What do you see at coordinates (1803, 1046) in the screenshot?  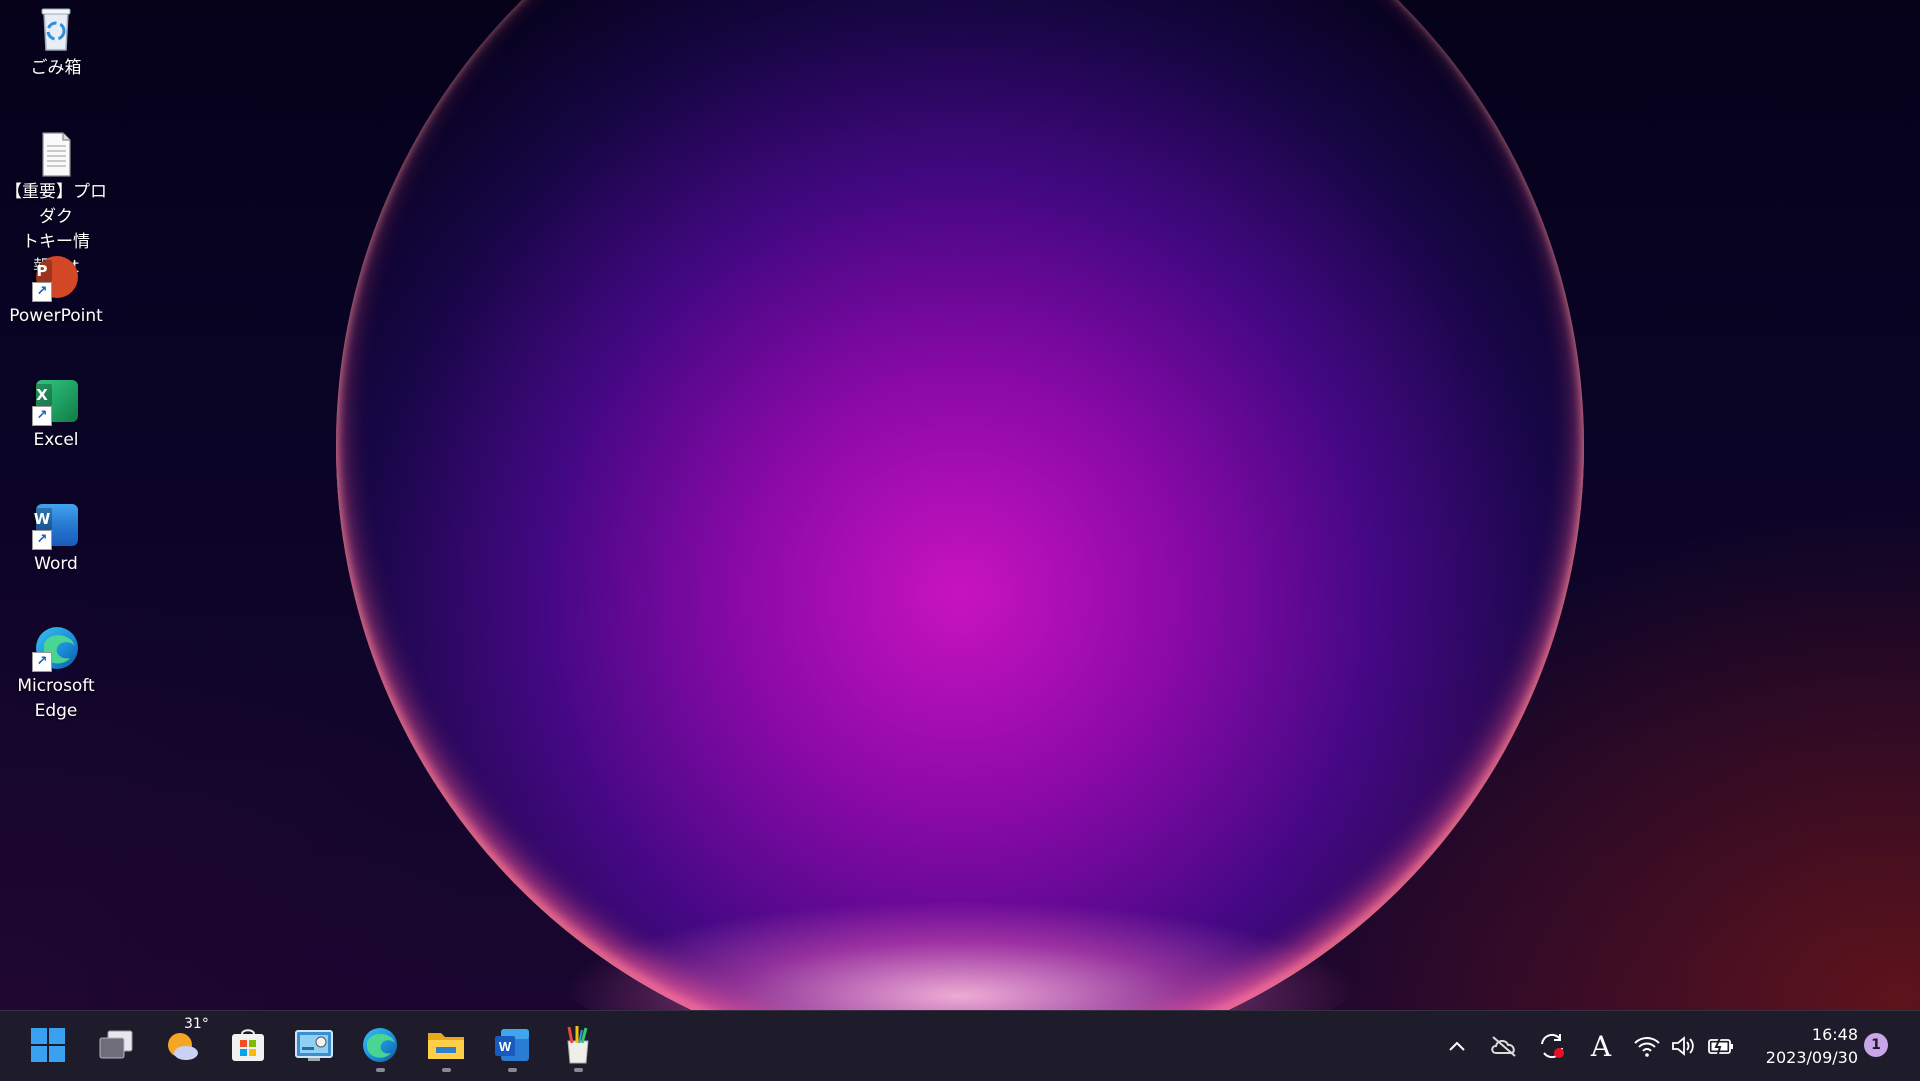 I see `taskbar-clock: 16:48 2023/09/30` at bounding box center [1803, 1046].